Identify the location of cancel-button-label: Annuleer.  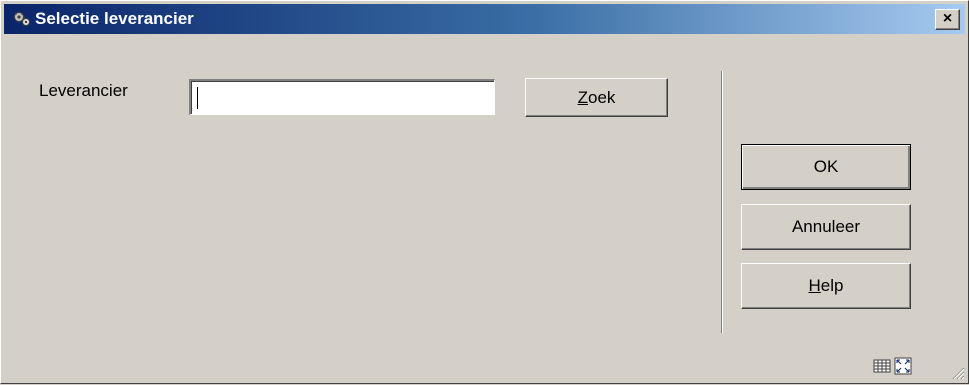
(826, 226).